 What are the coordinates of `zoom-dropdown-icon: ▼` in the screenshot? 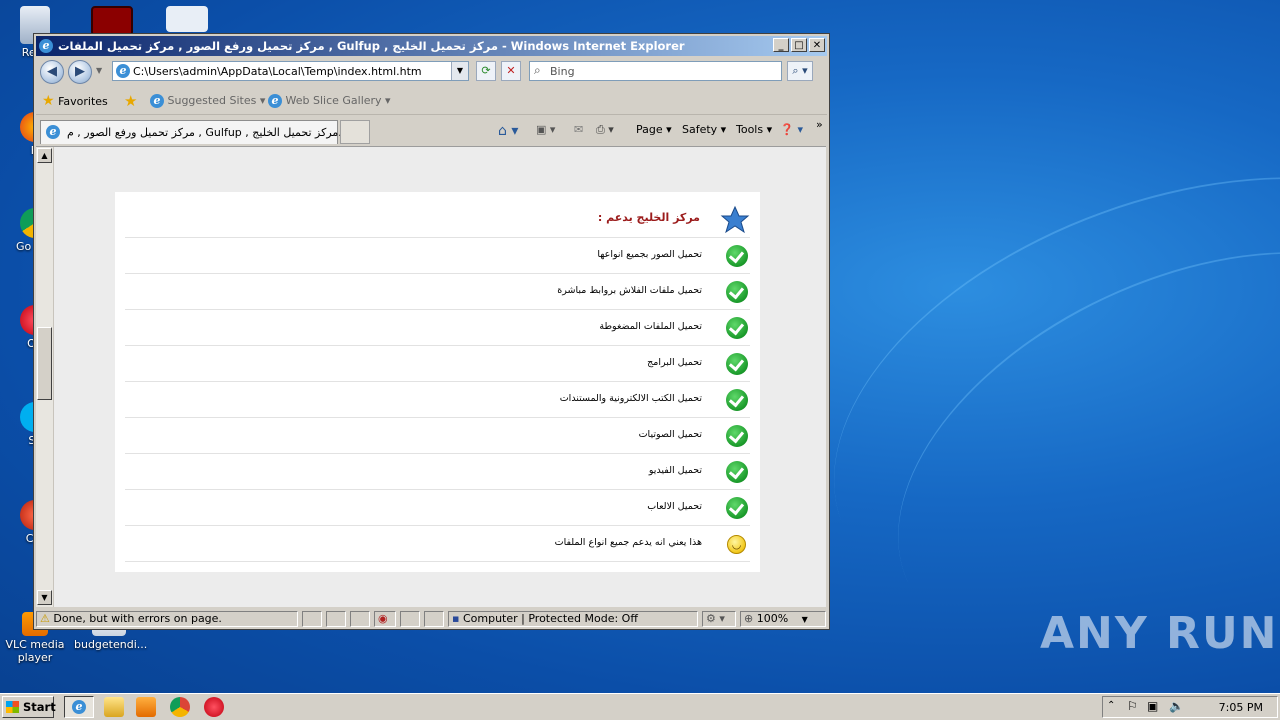 It's located at (804, 619).